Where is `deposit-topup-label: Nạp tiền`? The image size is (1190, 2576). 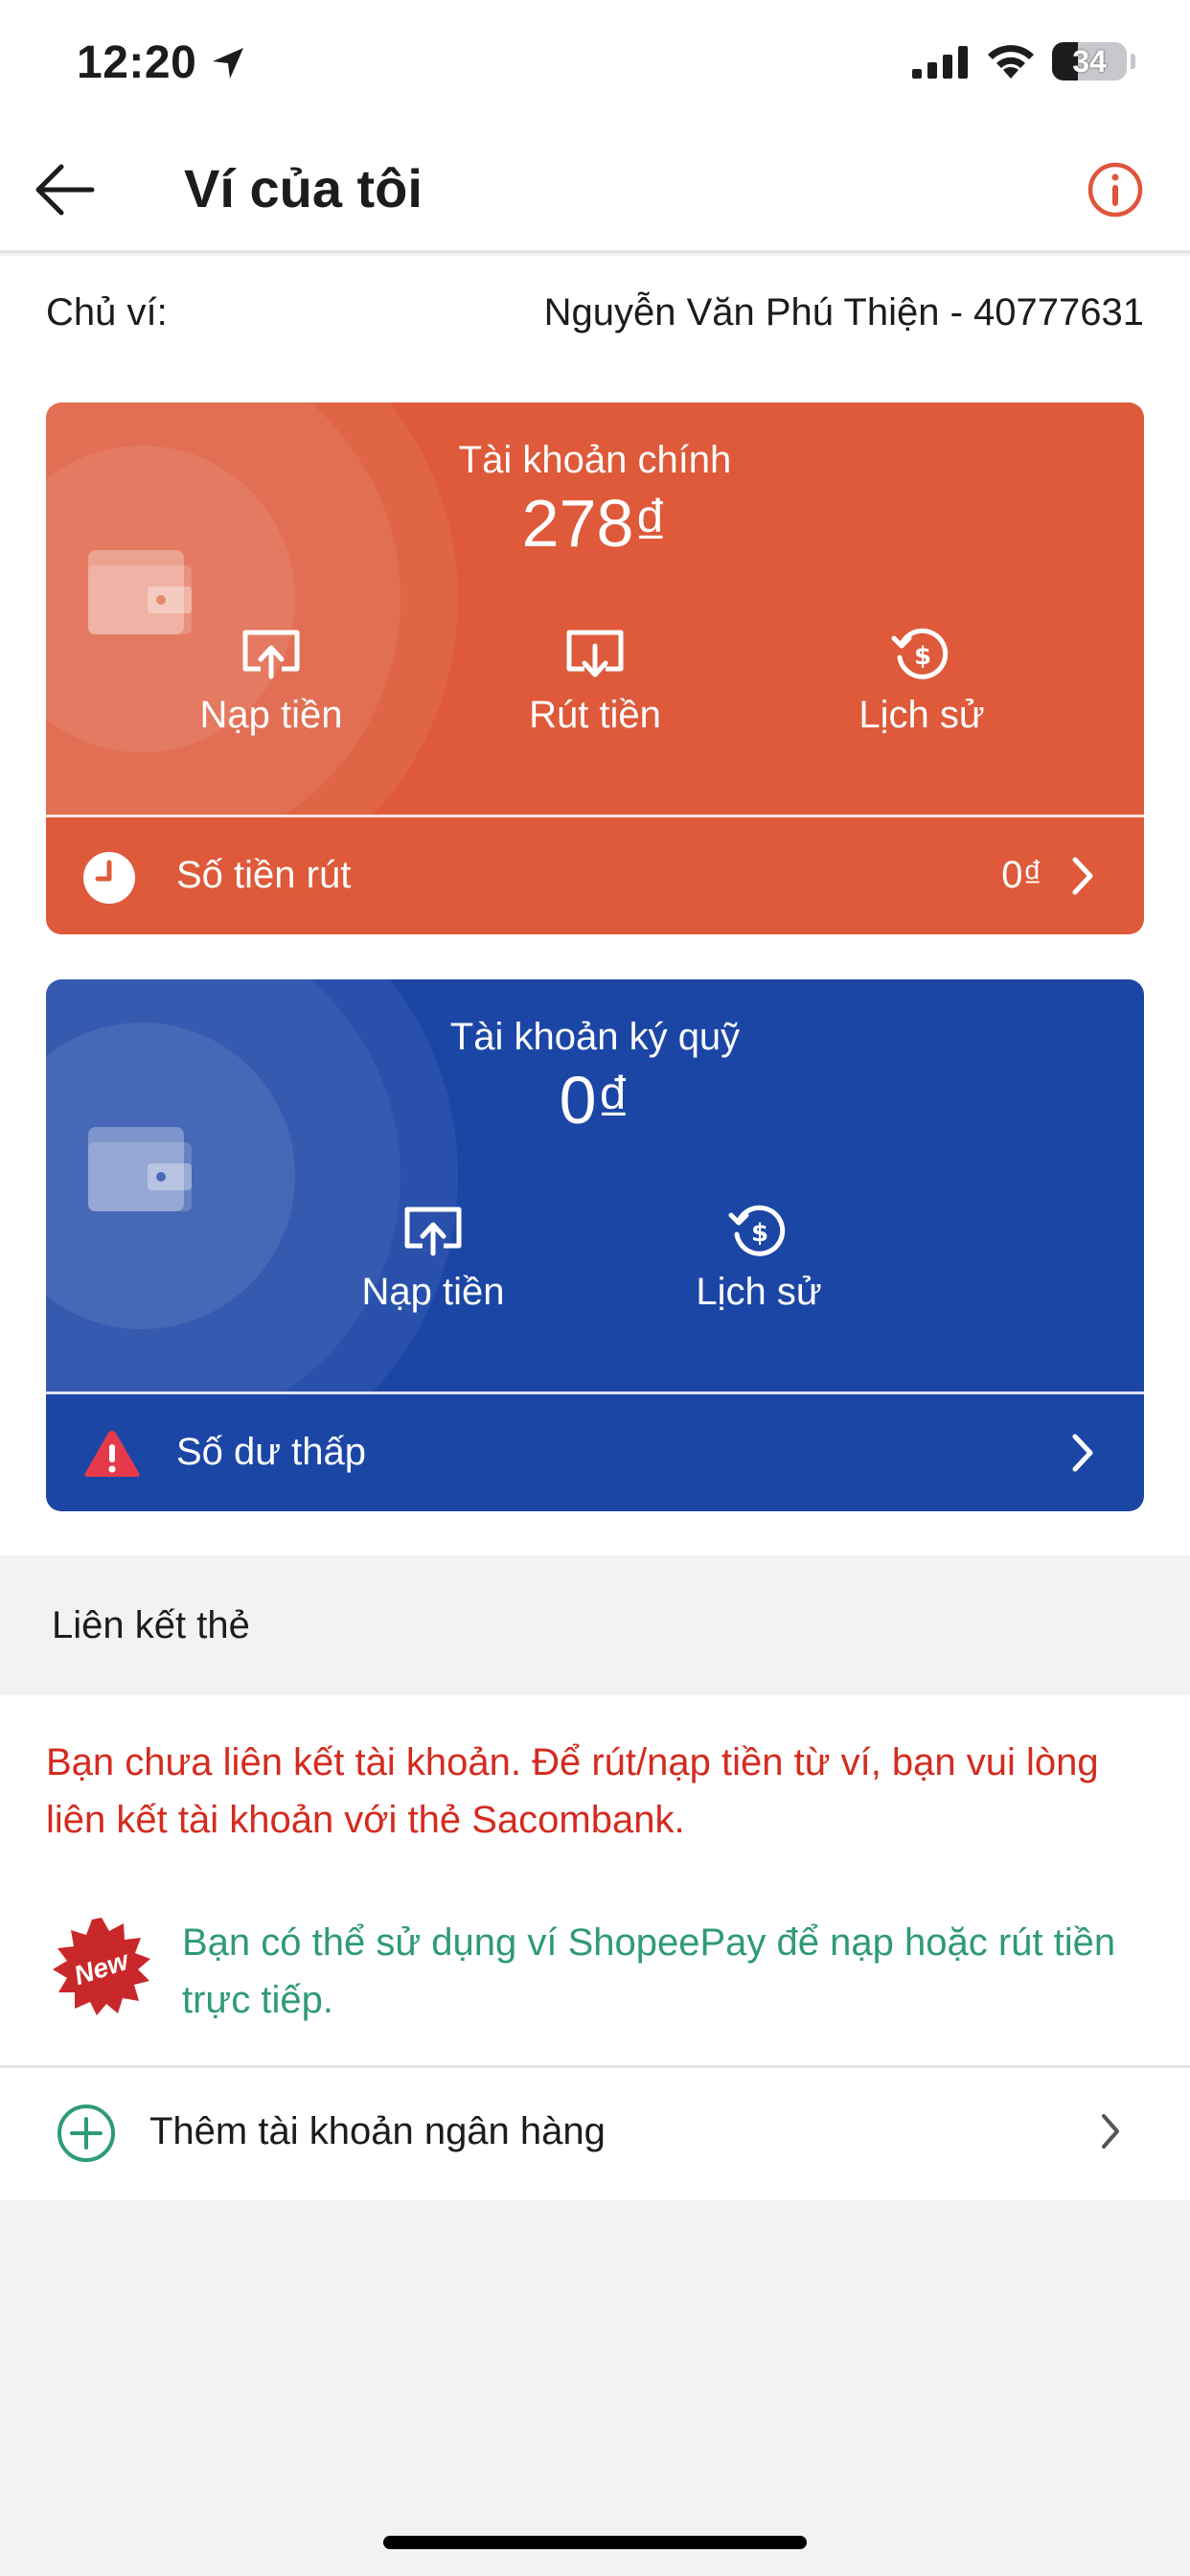 deposit-topup-label: Nạp tiền is located at coordinates (433, 1292).